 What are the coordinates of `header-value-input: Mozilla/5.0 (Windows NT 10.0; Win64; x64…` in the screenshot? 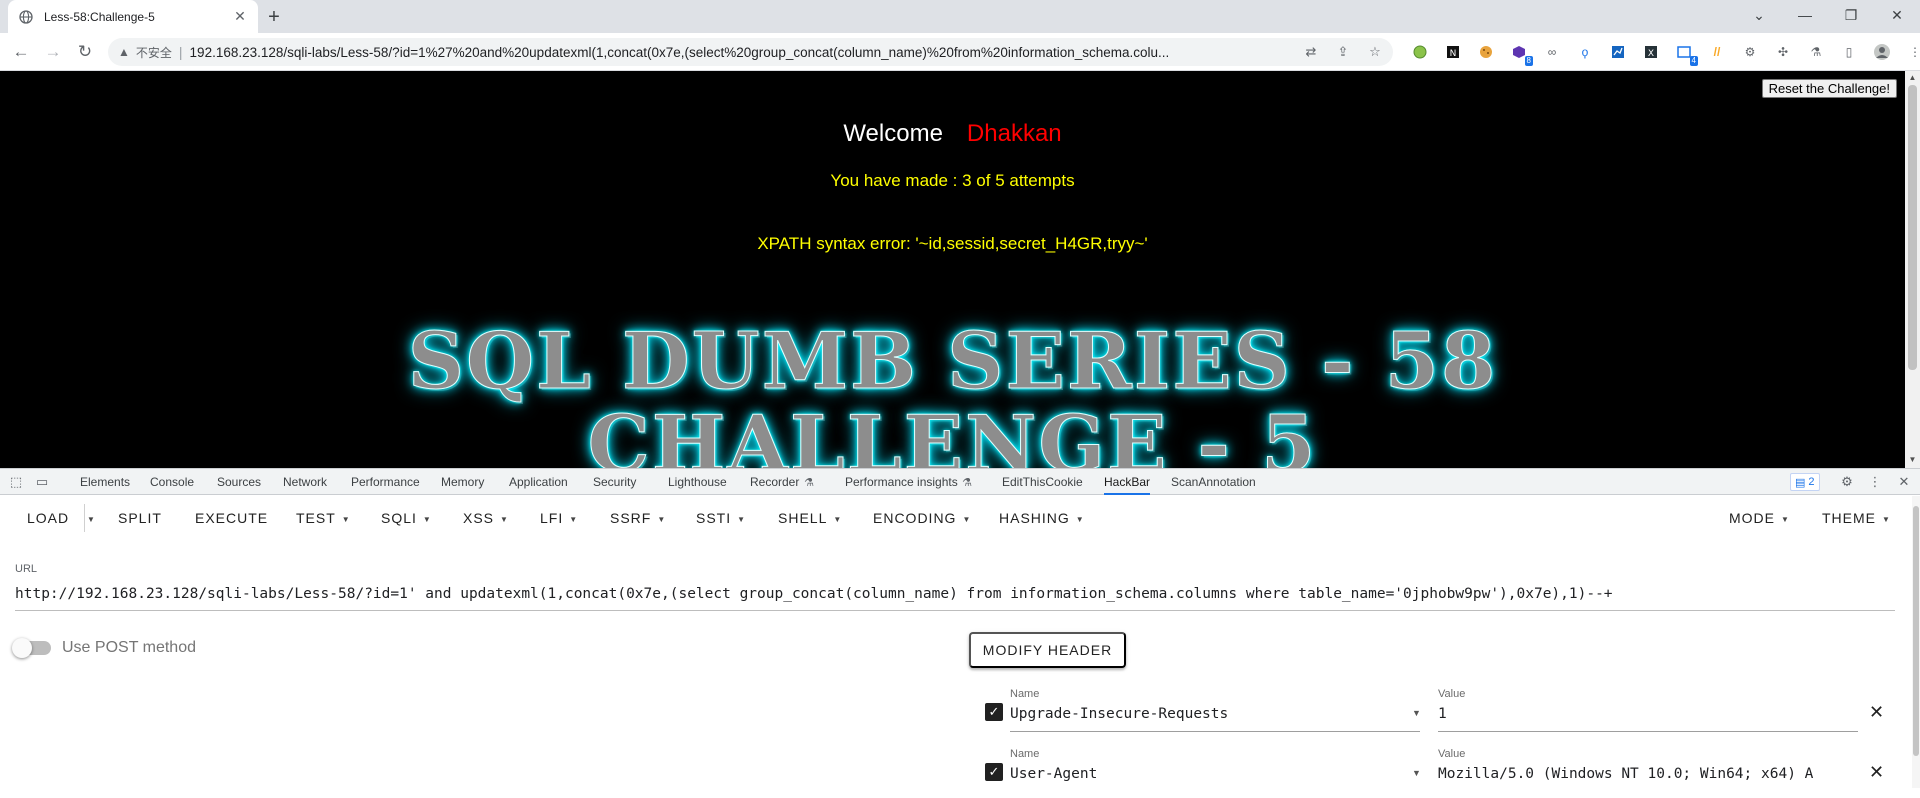 It's located at (1648, 774).